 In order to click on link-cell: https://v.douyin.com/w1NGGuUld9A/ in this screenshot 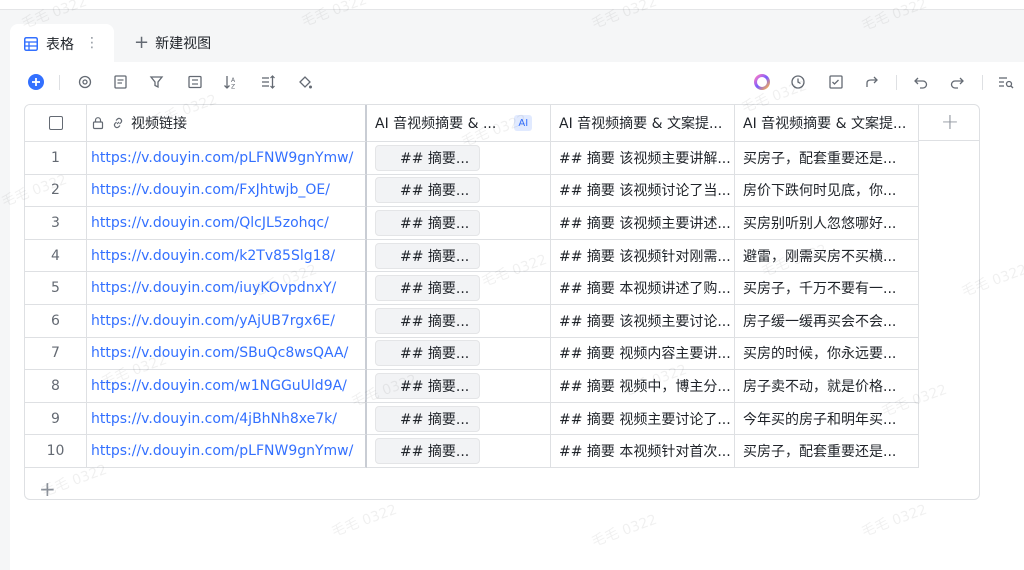, I will do `click(227, 386)`.